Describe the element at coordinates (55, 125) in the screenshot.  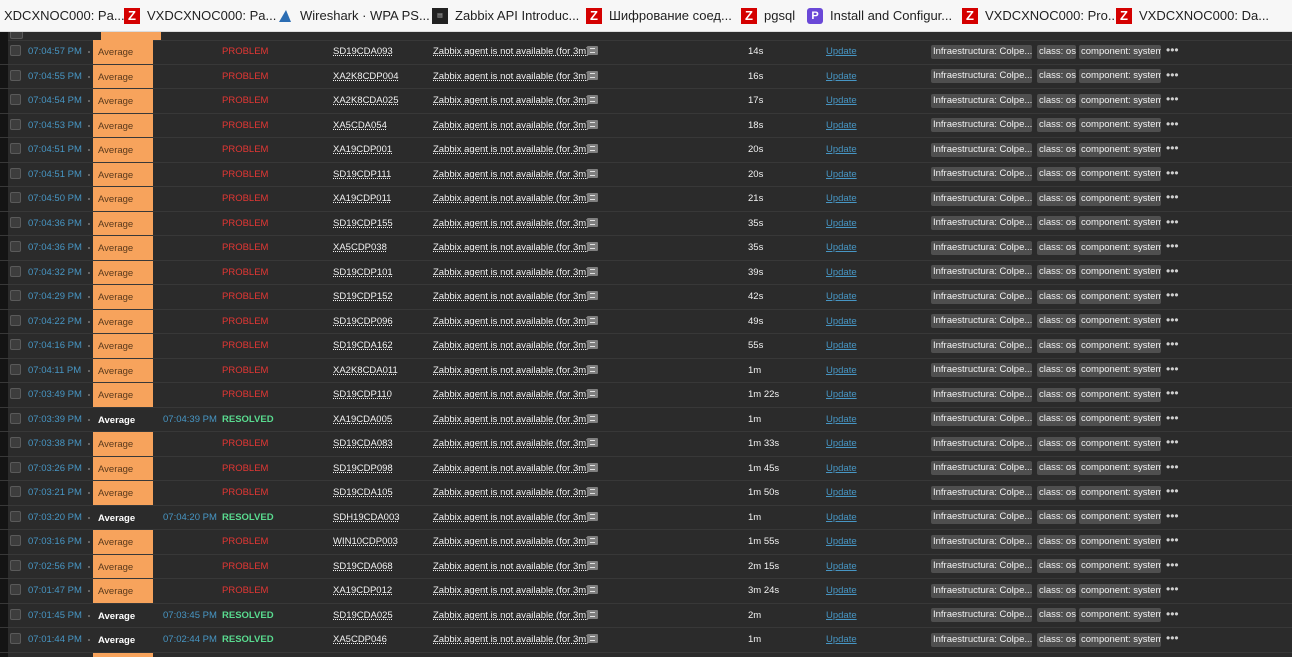
I see `problem-time-link: 07:04:53 PM` at that location.